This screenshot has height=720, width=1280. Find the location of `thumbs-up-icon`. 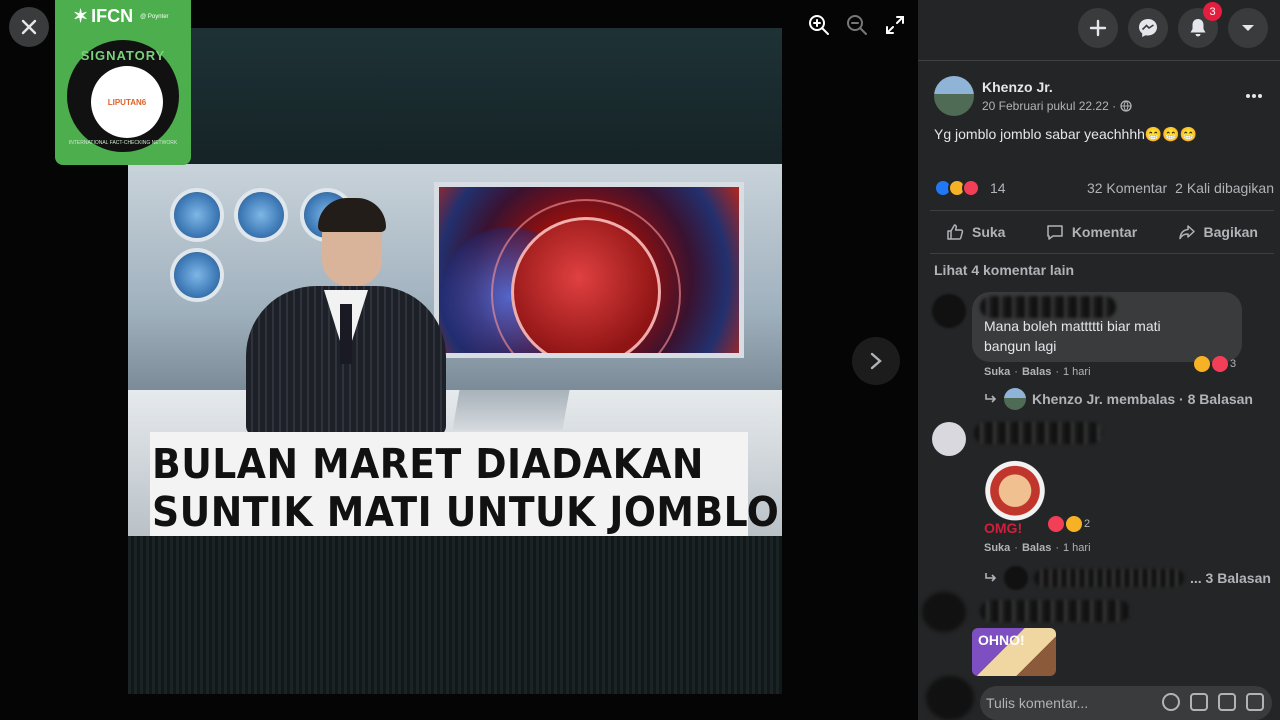

thumbs-up-icon is located at coordinates (955, 232).